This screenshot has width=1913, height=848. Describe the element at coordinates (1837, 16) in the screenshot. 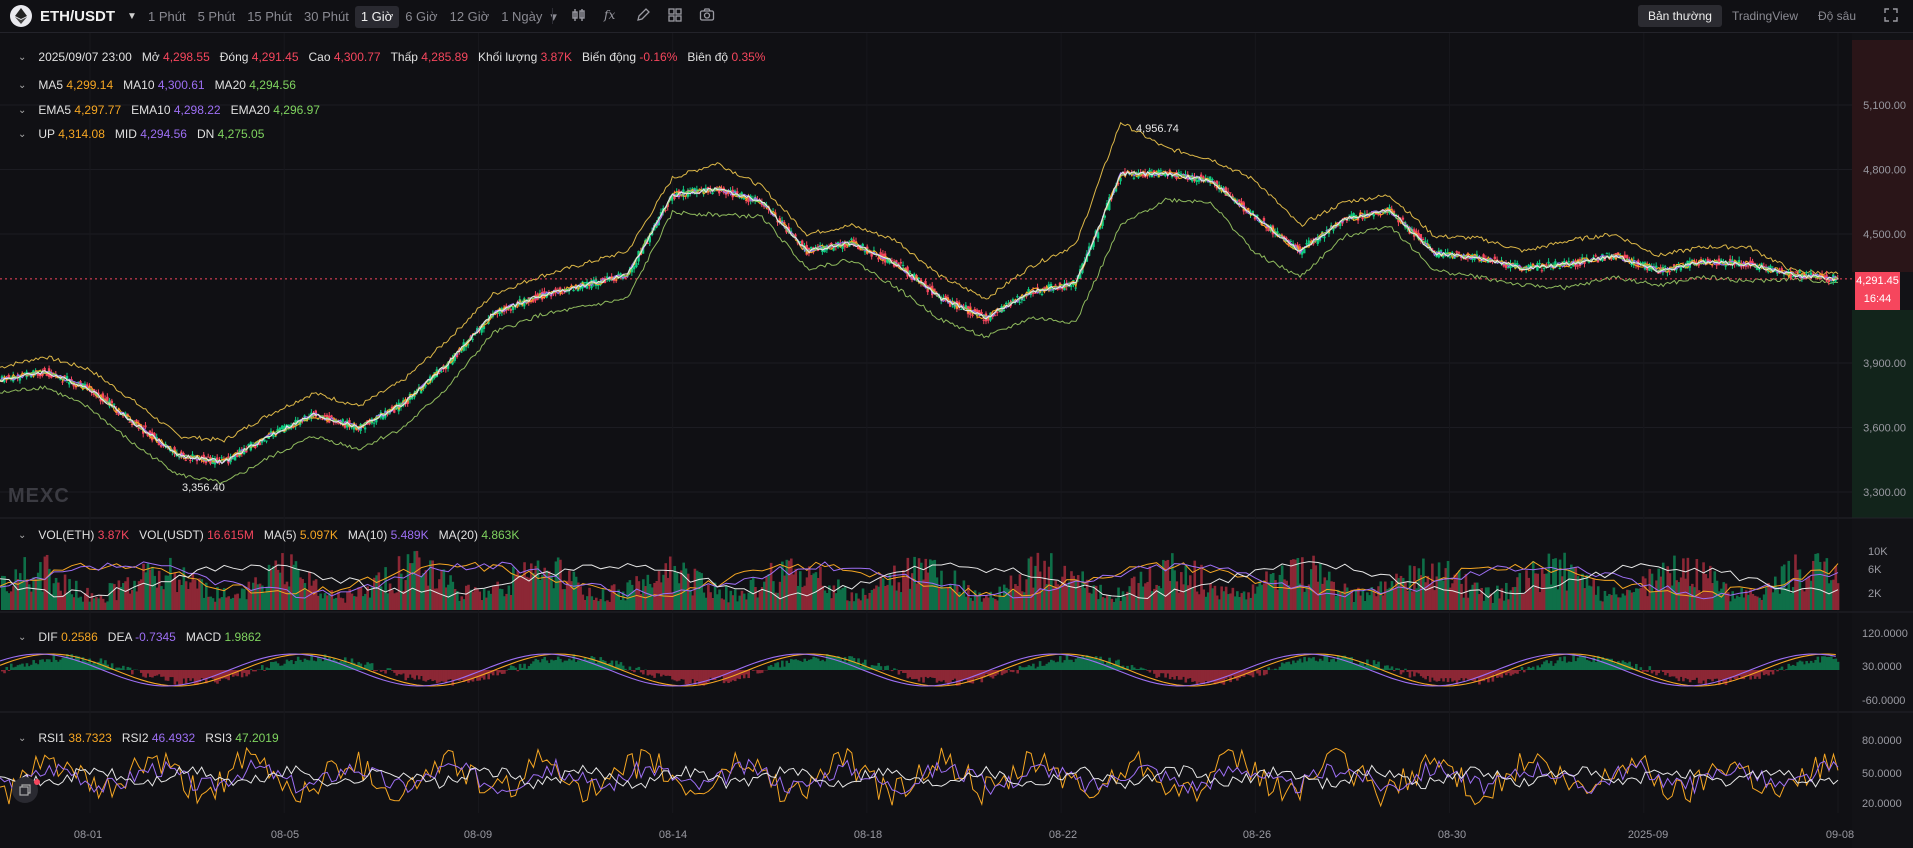

I see `view-depth: Độ sâu` at that location.